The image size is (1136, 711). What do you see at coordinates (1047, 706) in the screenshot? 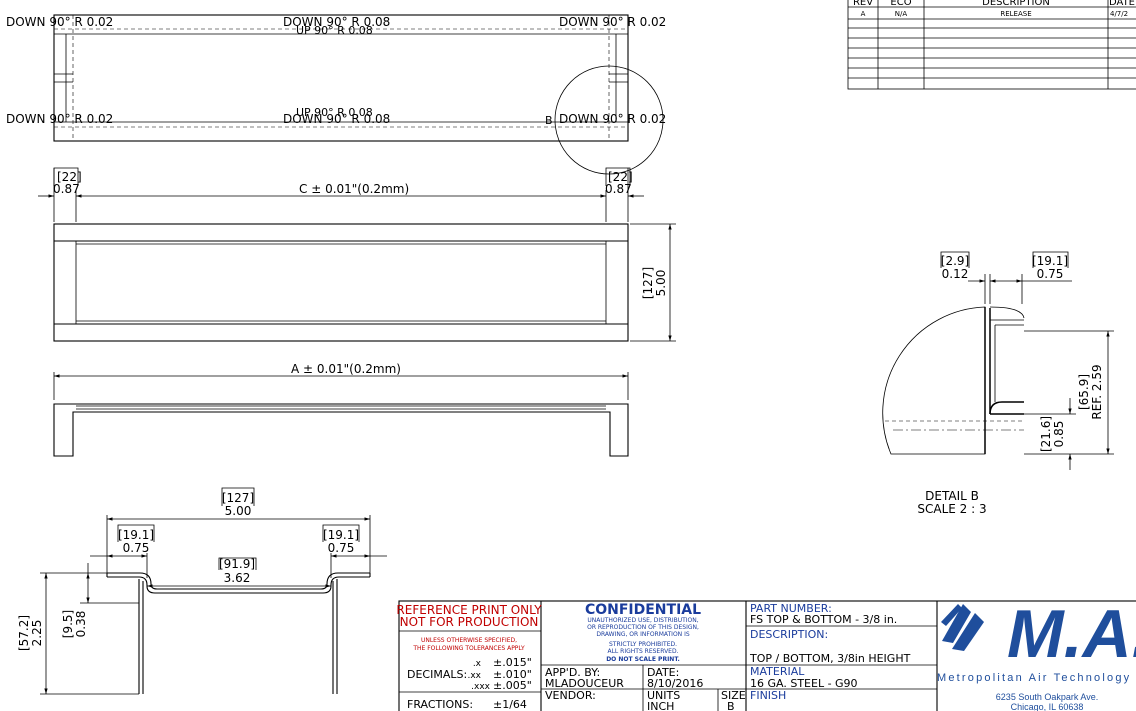
I see `company-address: Chicago, IL 60638` at bounding box center [1047, 706].